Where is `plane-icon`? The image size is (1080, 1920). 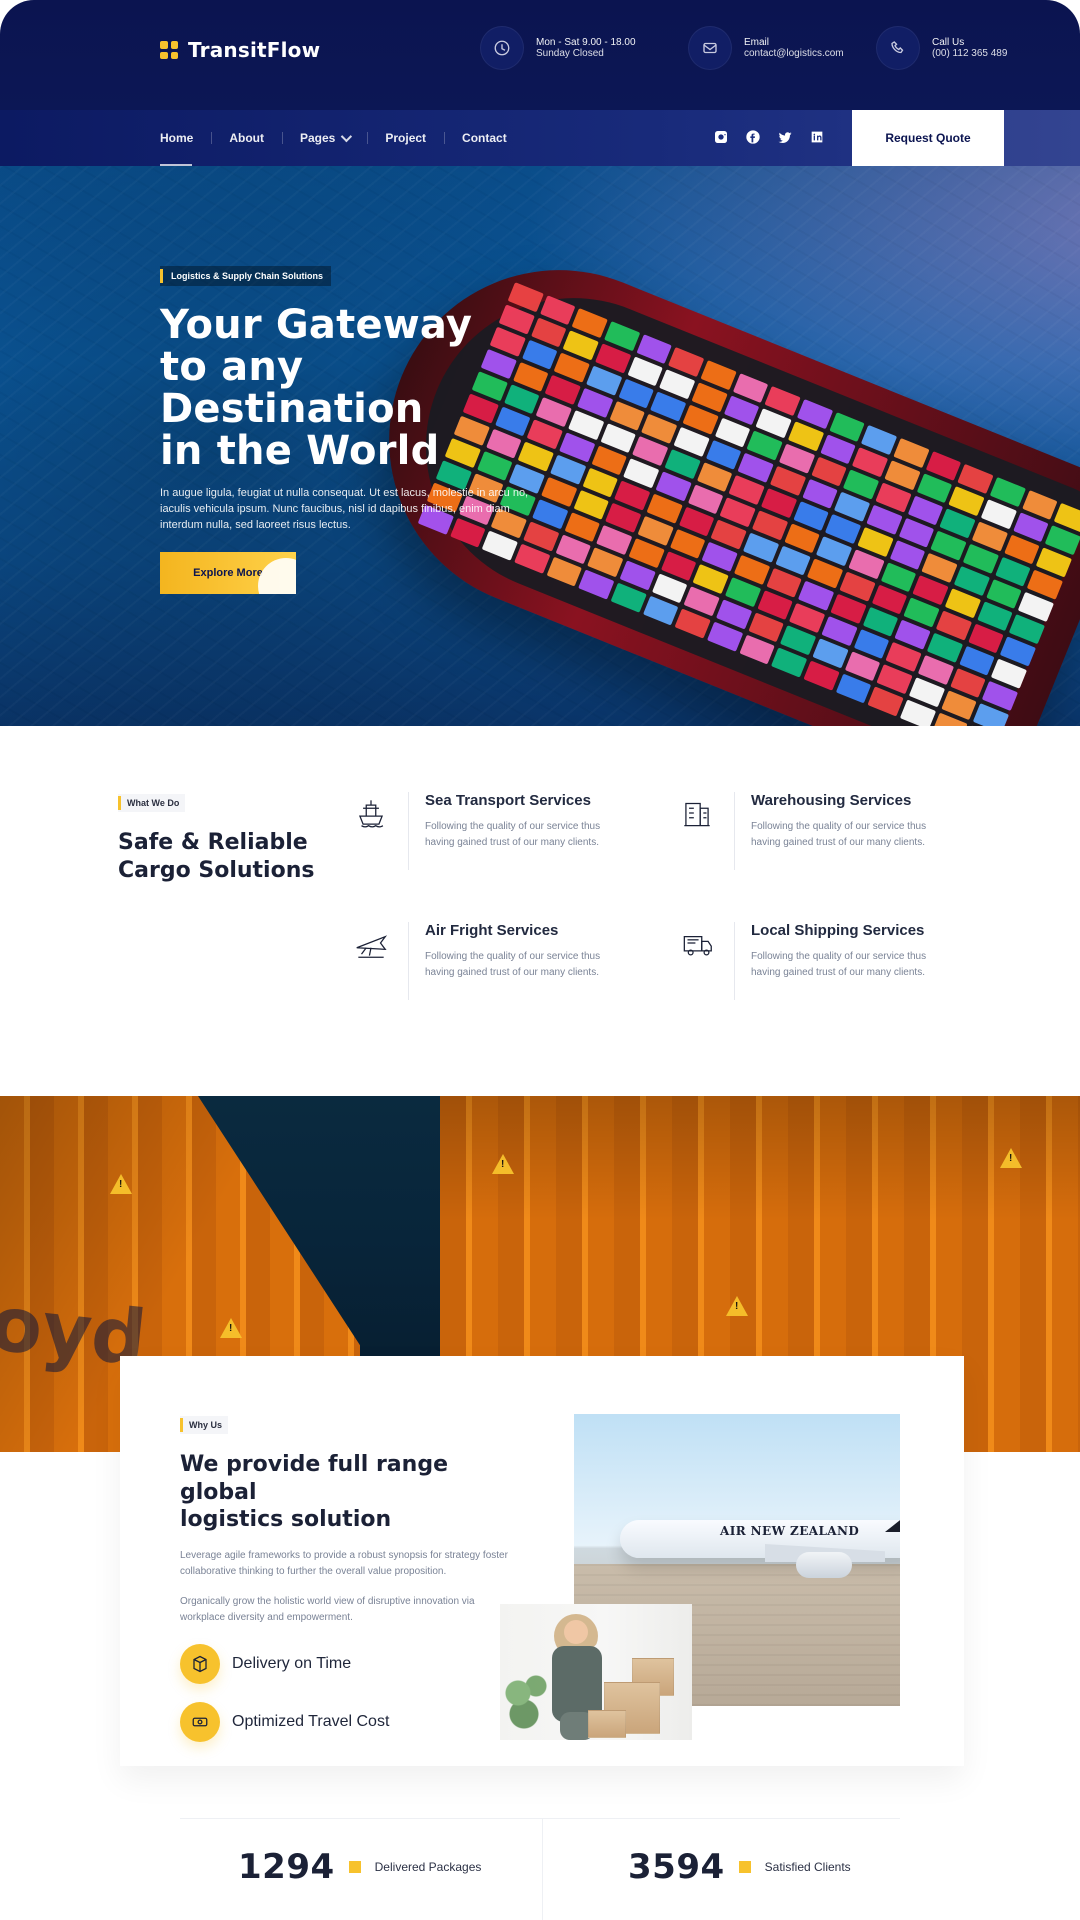
plane-icon is located at coordinates (371, 943).